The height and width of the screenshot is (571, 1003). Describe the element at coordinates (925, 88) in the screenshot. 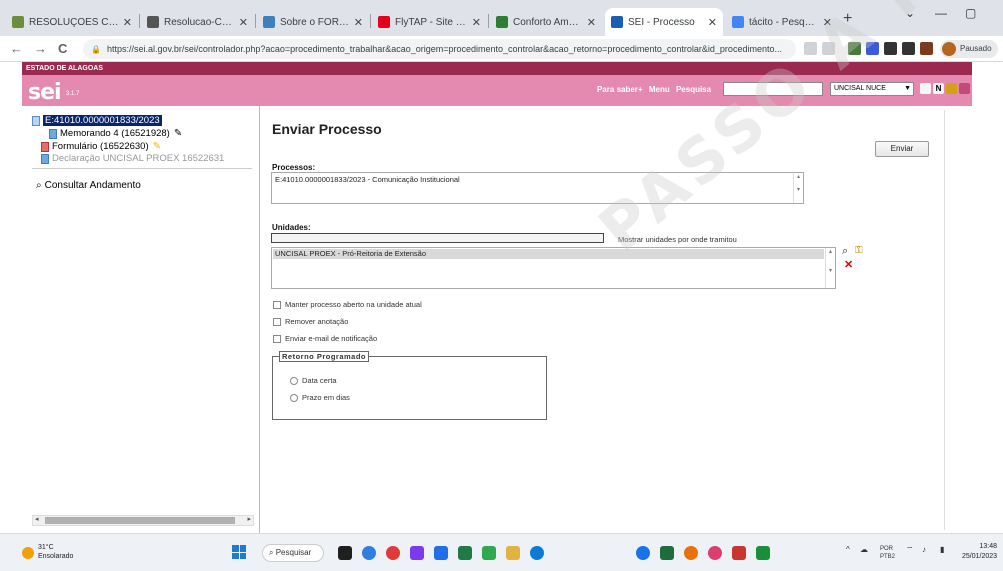

I see `grid-icon` at that location.